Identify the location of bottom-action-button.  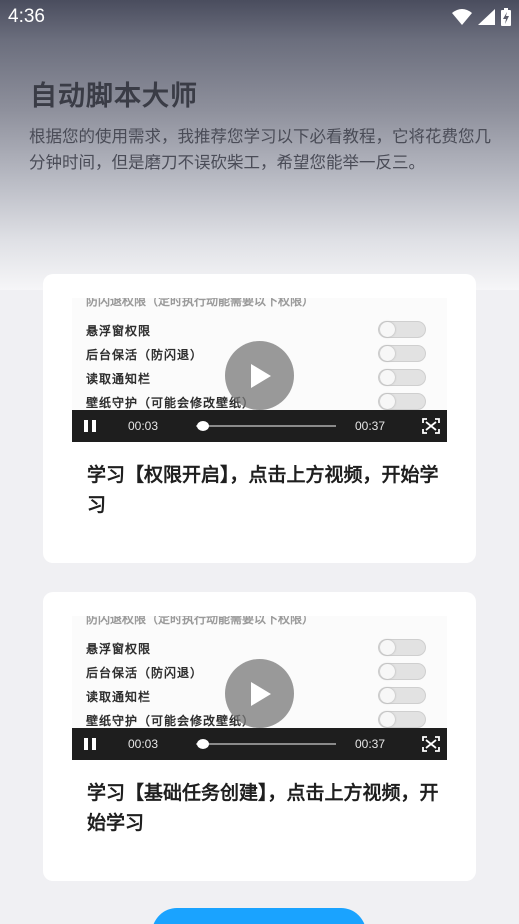
(259, 916).